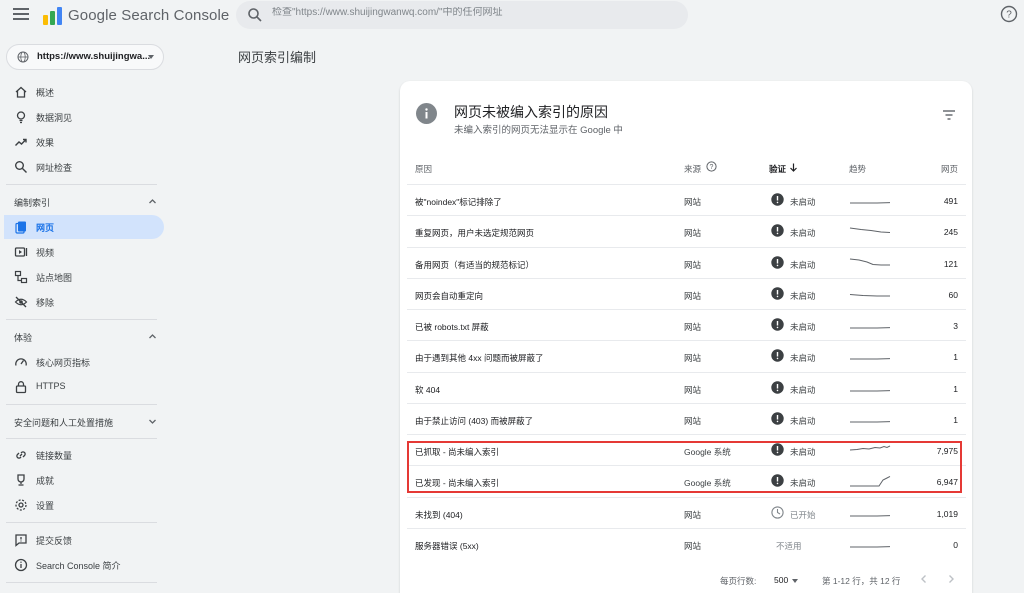 This screenshot has width=1024, height=593. What do you see at coordinates (947, 513) in the screenshot?
I see `row-page-count: 1,019` at bounding box center [947, 513].